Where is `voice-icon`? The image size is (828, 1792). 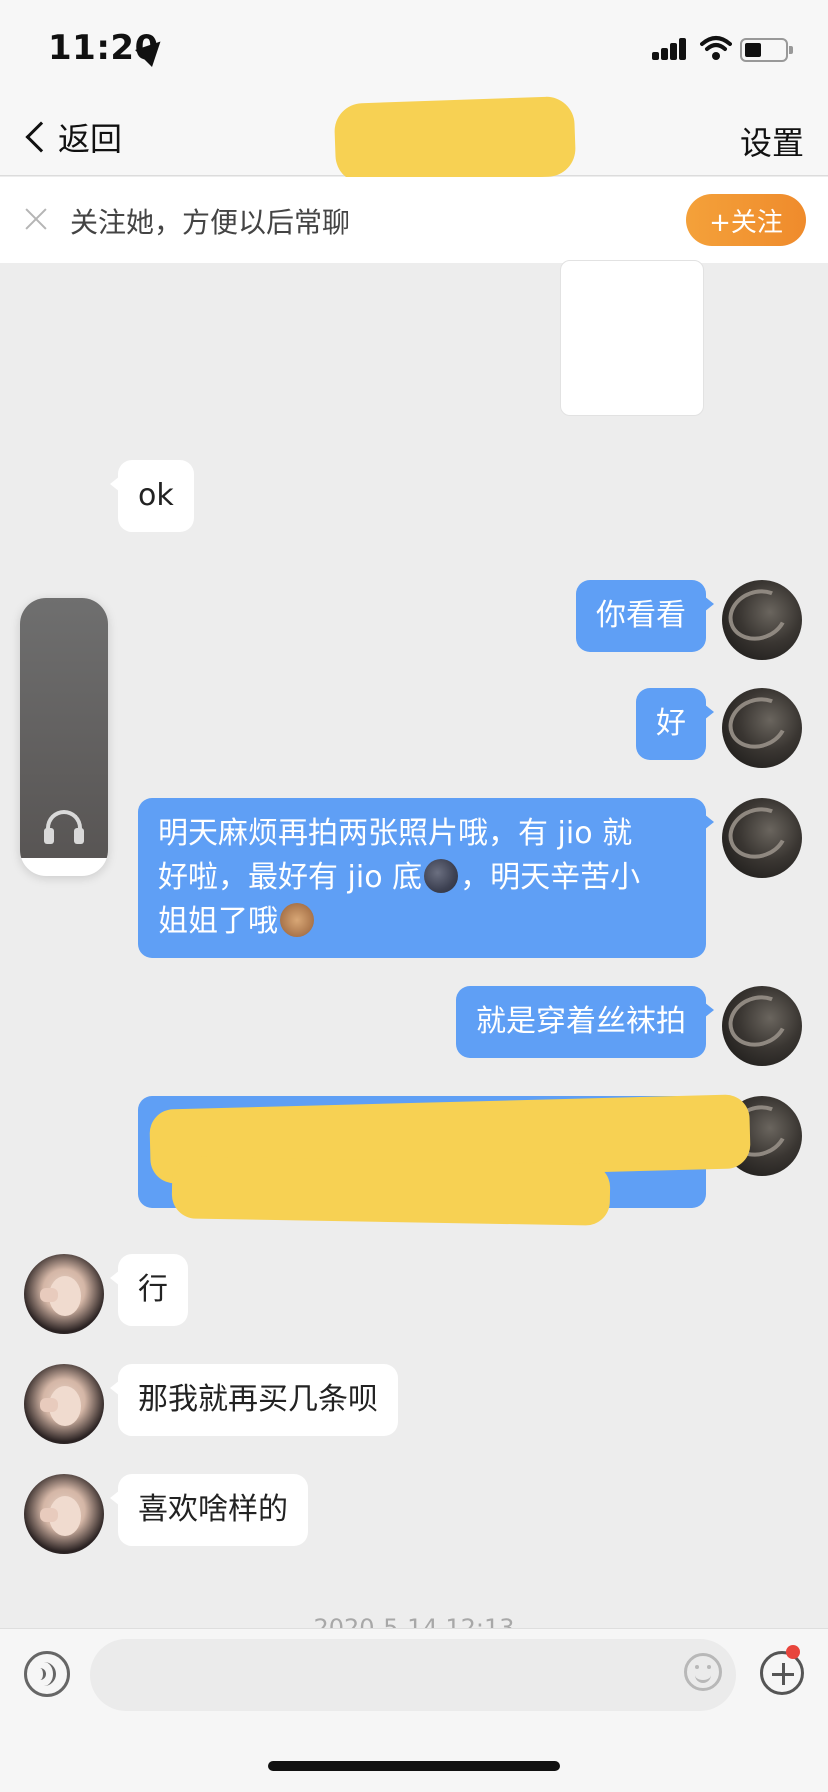
voice-icon is located at coordinates (47, 1674).